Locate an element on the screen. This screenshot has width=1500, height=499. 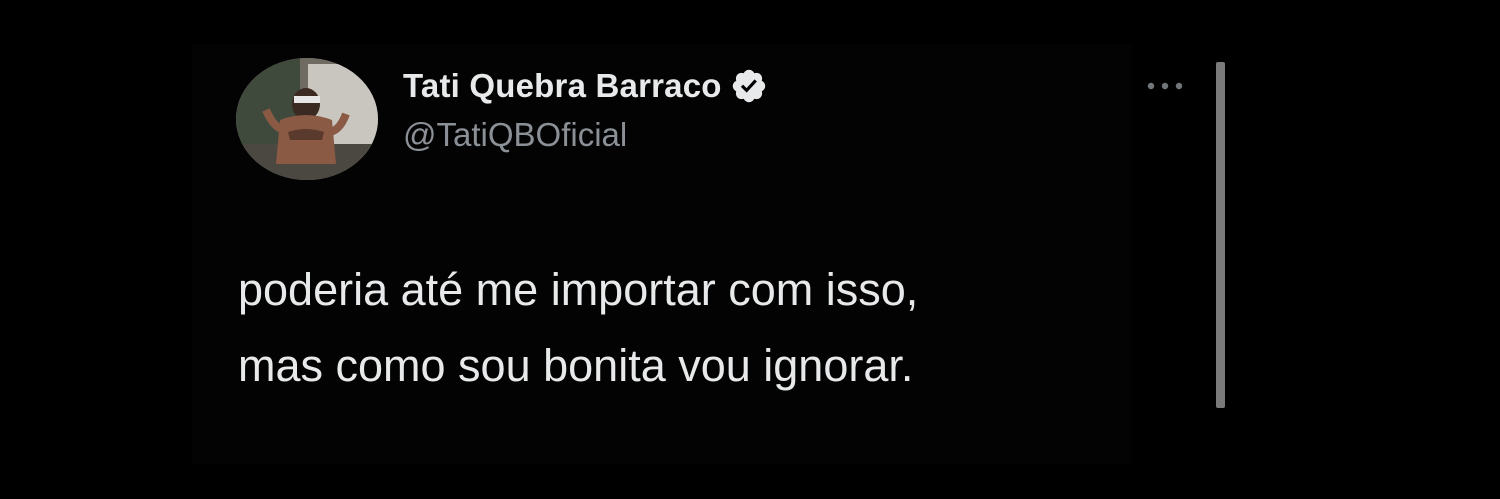
avatar is located at coordinates (307, 119).